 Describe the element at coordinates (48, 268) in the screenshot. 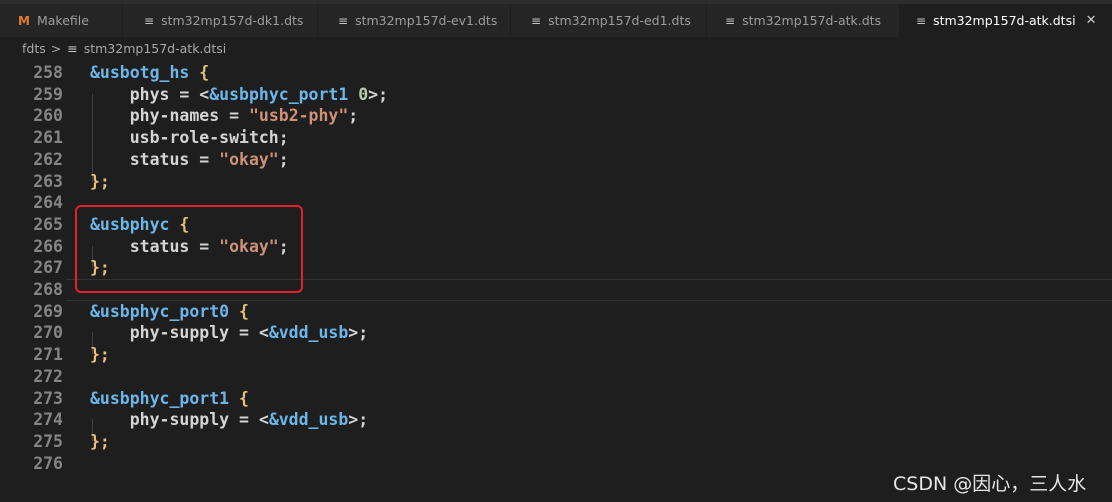

I see `line-number: 267` at that location.